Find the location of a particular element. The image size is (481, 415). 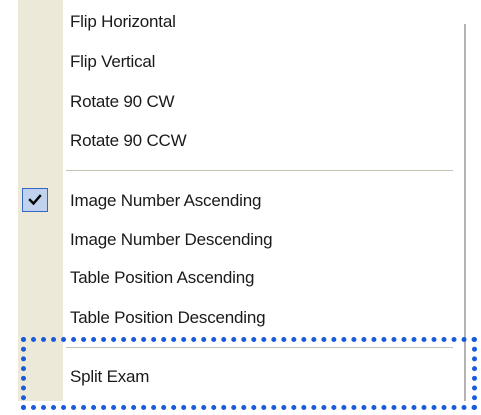

menu-item-label: Rotate 90 CCW is located at coordinates (128, 140).